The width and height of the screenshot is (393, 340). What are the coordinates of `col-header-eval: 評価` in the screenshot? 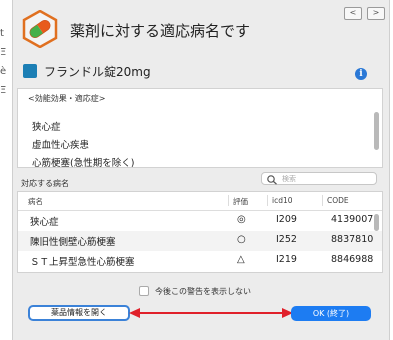 It's located at (240, 201).